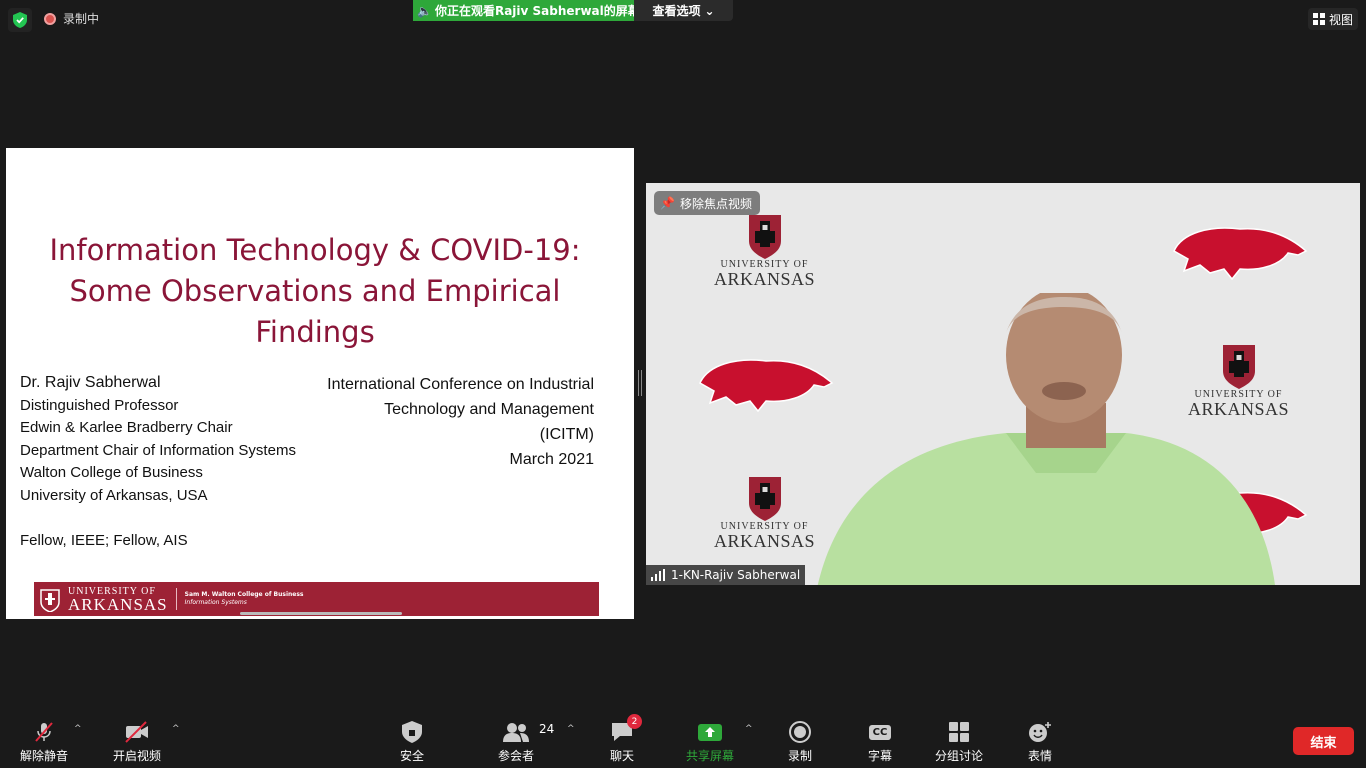 Image resolution: width=1366 pixels, height=768 pixels. What do you see at coordinates (114, 495) in the screenshot?
I see `credential-line: University of Arkansas, USA` at bounding box center [114, 495].